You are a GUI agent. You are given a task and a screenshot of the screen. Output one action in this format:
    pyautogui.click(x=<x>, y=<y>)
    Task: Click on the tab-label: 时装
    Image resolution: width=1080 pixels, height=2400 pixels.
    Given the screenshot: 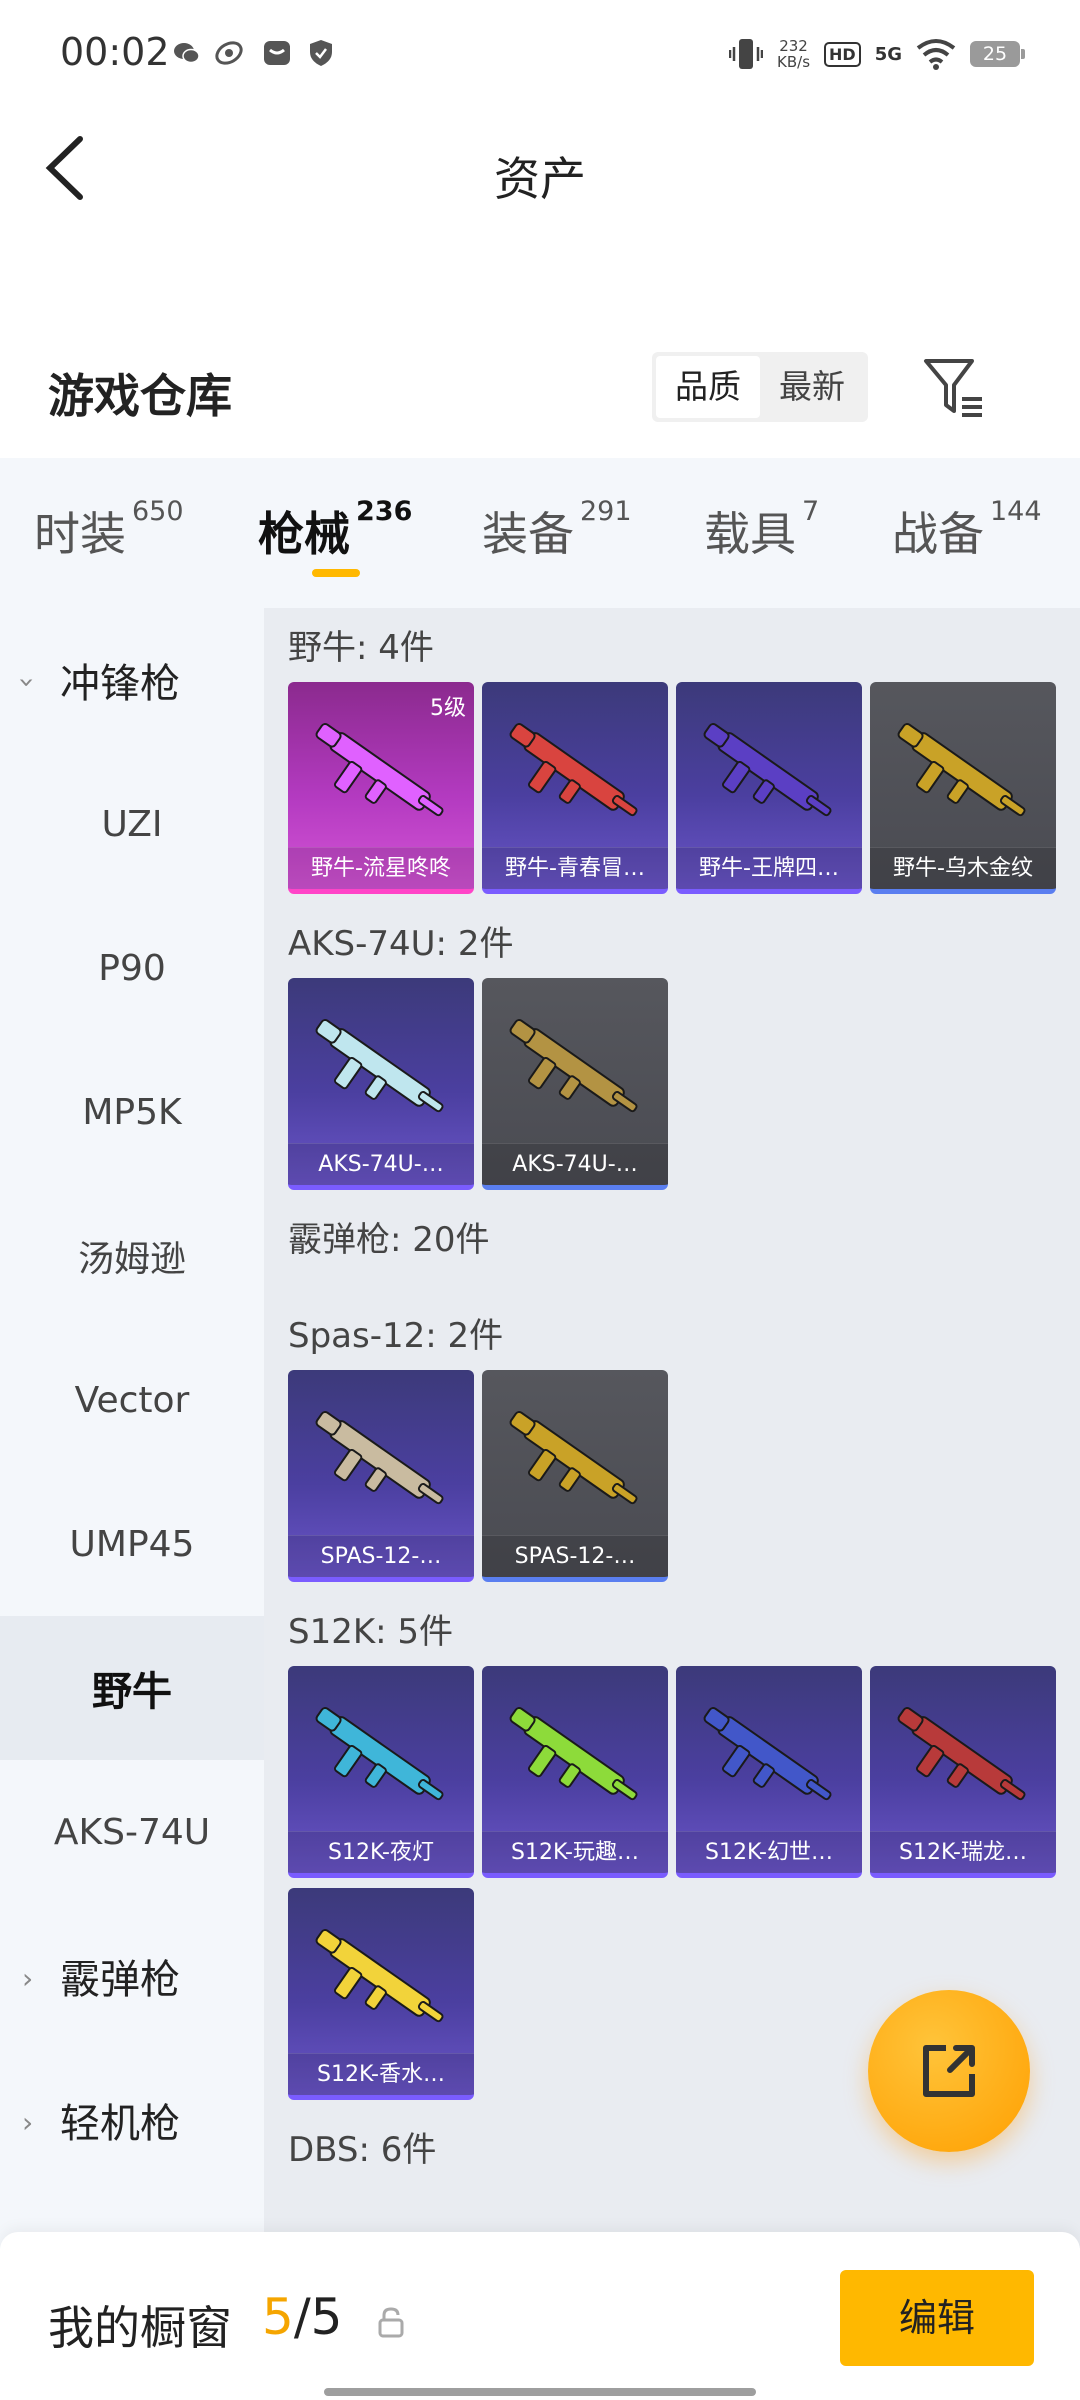 What is the action you would take?
    pyautogui.click(x=80, y=534)
    